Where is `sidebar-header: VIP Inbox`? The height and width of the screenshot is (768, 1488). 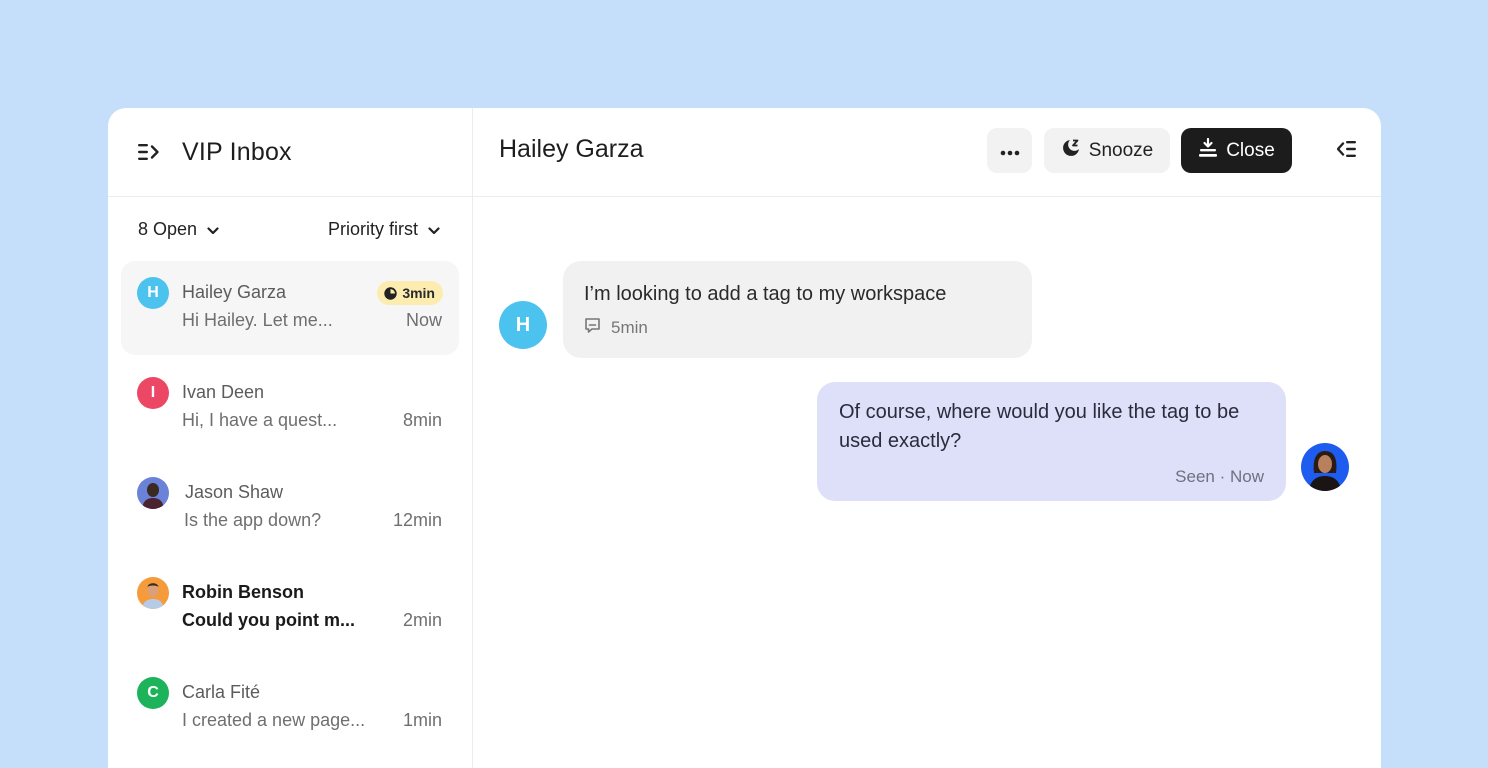
sidebar-header: VIP Inbox is located at coordinates (290, 152).